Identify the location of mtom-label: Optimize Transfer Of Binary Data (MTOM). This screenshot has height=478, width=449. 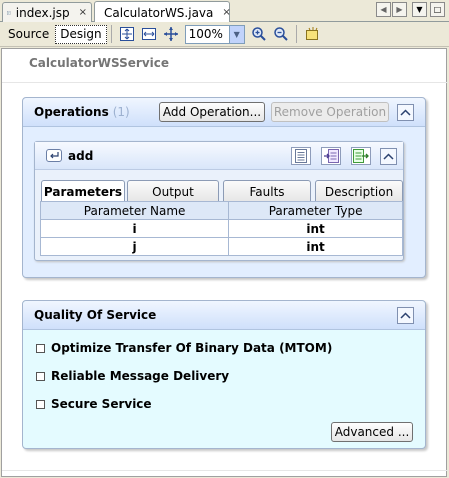
(192, 348).